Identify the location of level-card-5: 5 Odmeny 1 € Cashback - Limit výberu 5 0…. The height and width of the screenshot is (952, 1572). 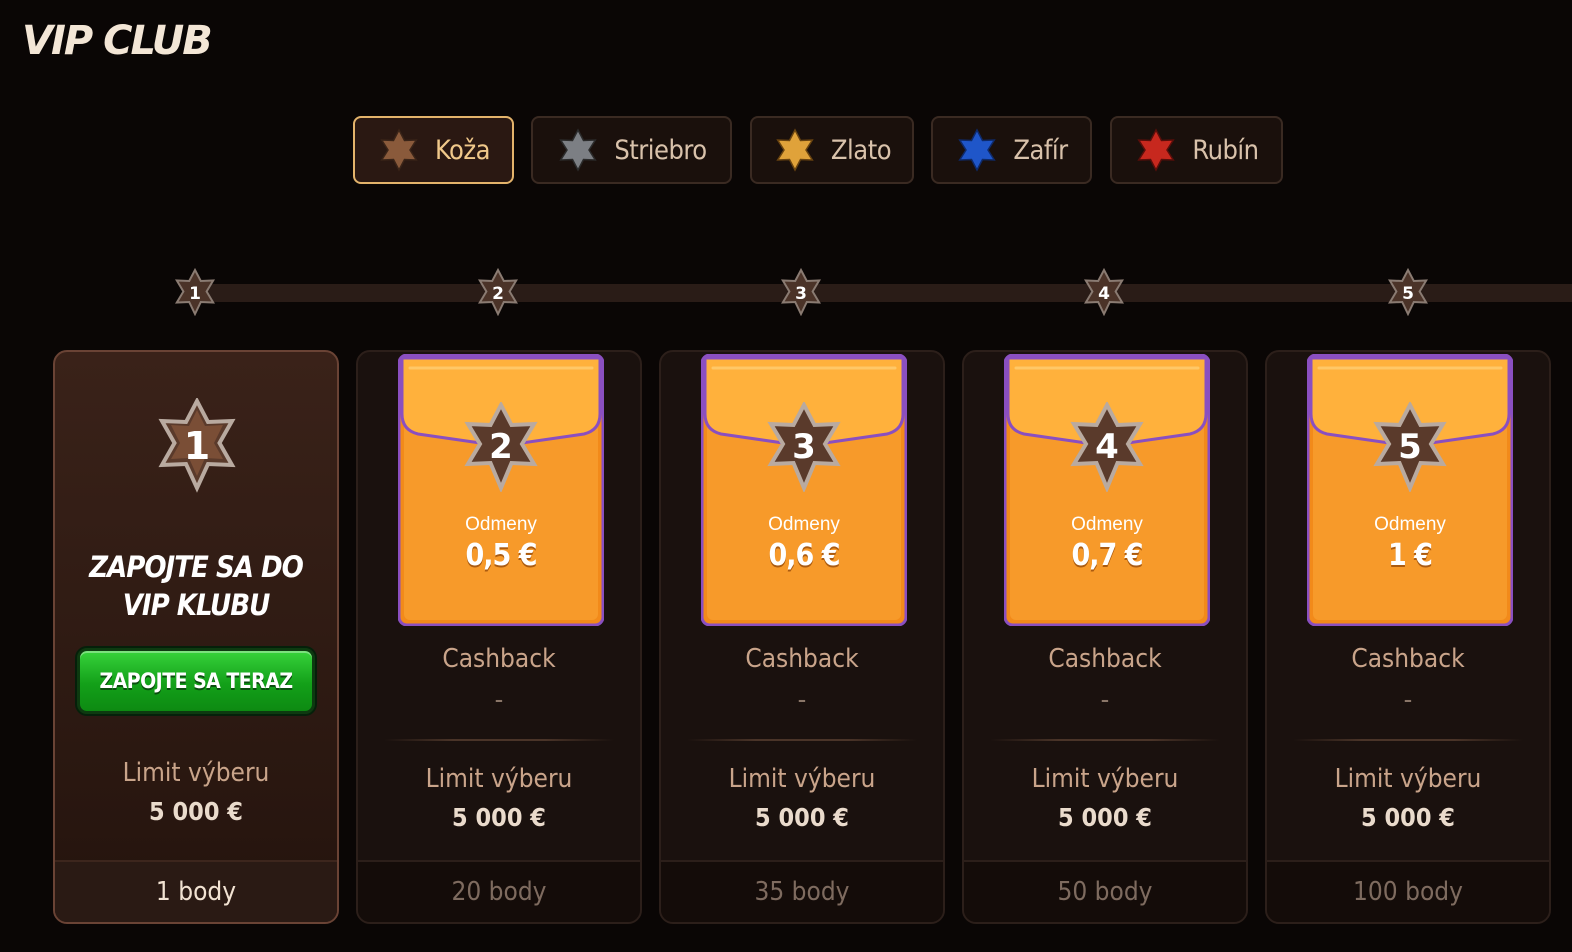
(1408, 637).